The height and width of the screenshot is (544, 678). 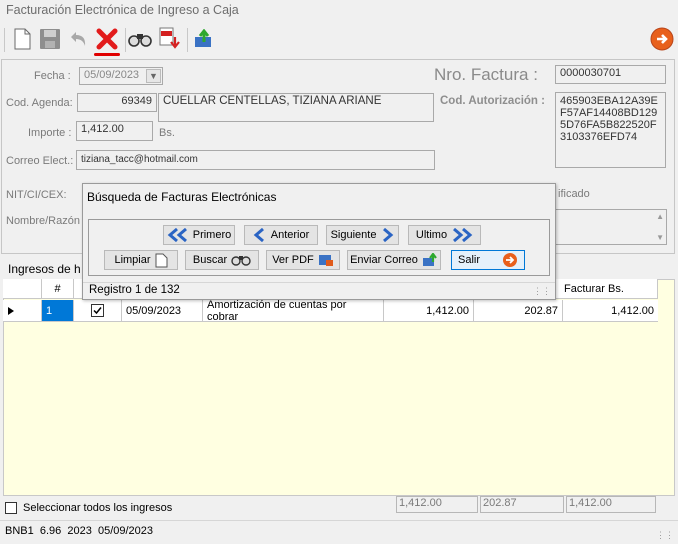 What do you see at coordinates (522, 504) in the screenshot?
I see `total-col2: 202.87` at bounding box center [522, 504].